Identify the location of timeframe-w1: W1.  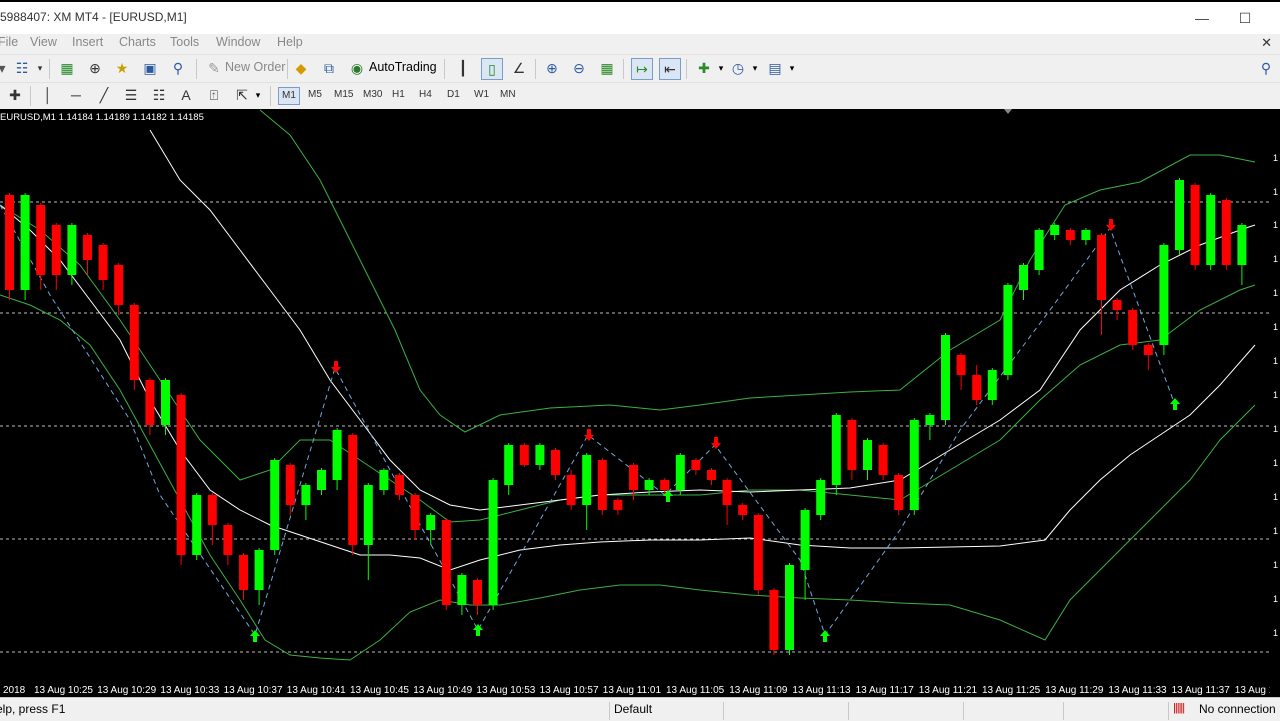
(481, 95).